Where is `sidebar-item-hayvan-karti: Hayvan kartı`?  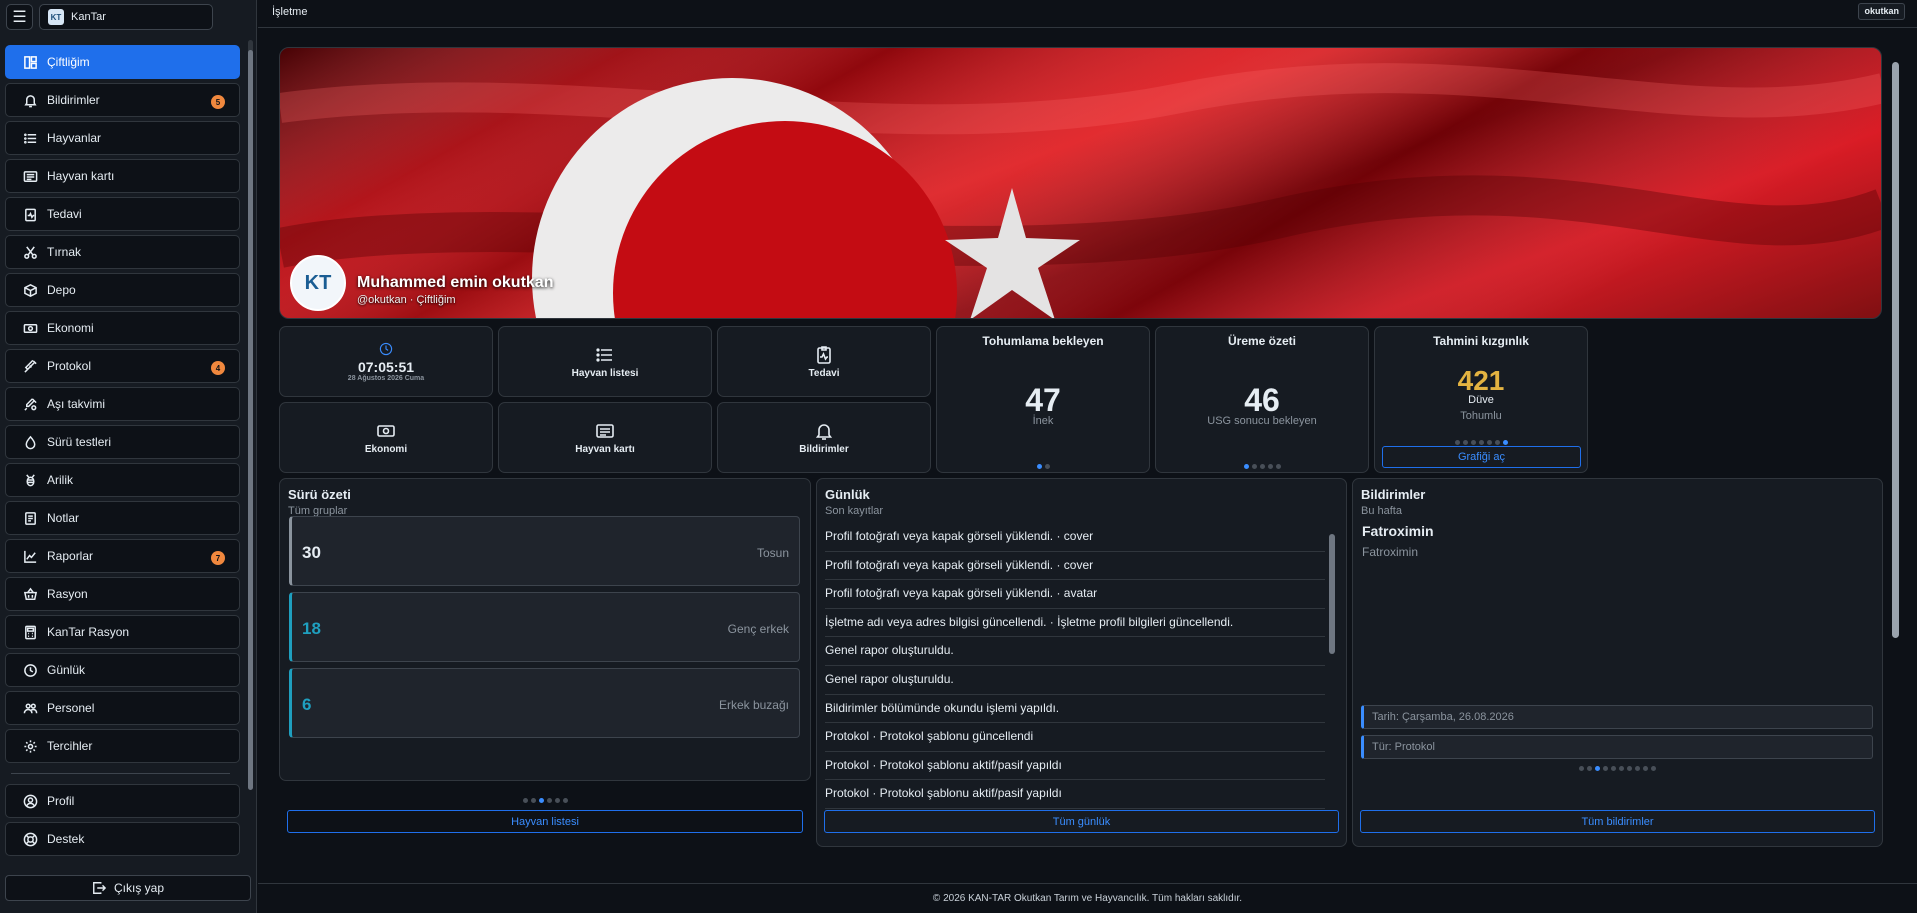 sidebar-item-hayvan-karti: Hayvan kartı is located at coordinates (122, 176).